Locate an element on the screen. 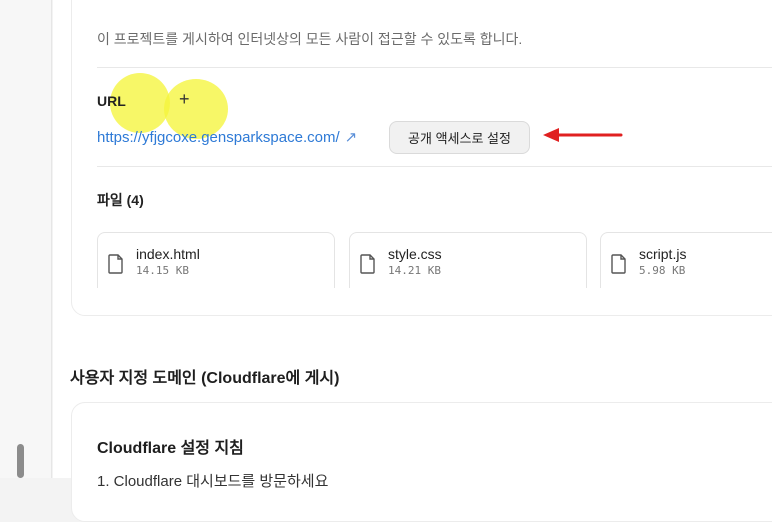  cloudflare-instructions-title: Cloudflare 설정 지침 is located at coordinates (170, 448).